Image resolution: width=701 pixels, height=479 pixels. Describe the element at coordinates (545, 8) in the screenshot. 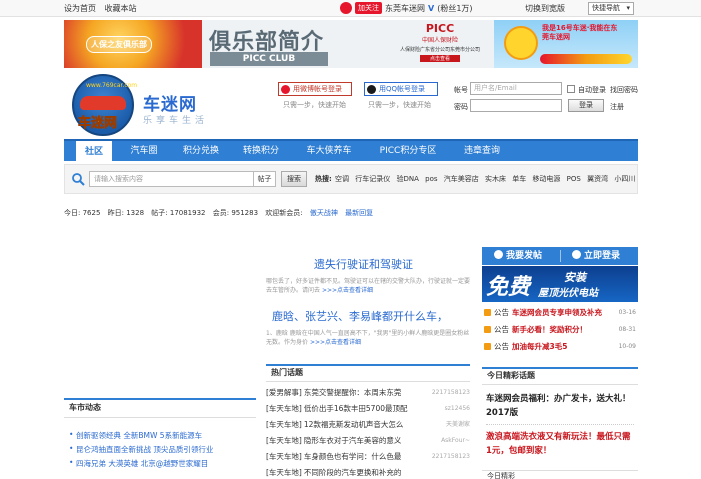

I see `switch-wide-link: 切换到宽版` at that location.